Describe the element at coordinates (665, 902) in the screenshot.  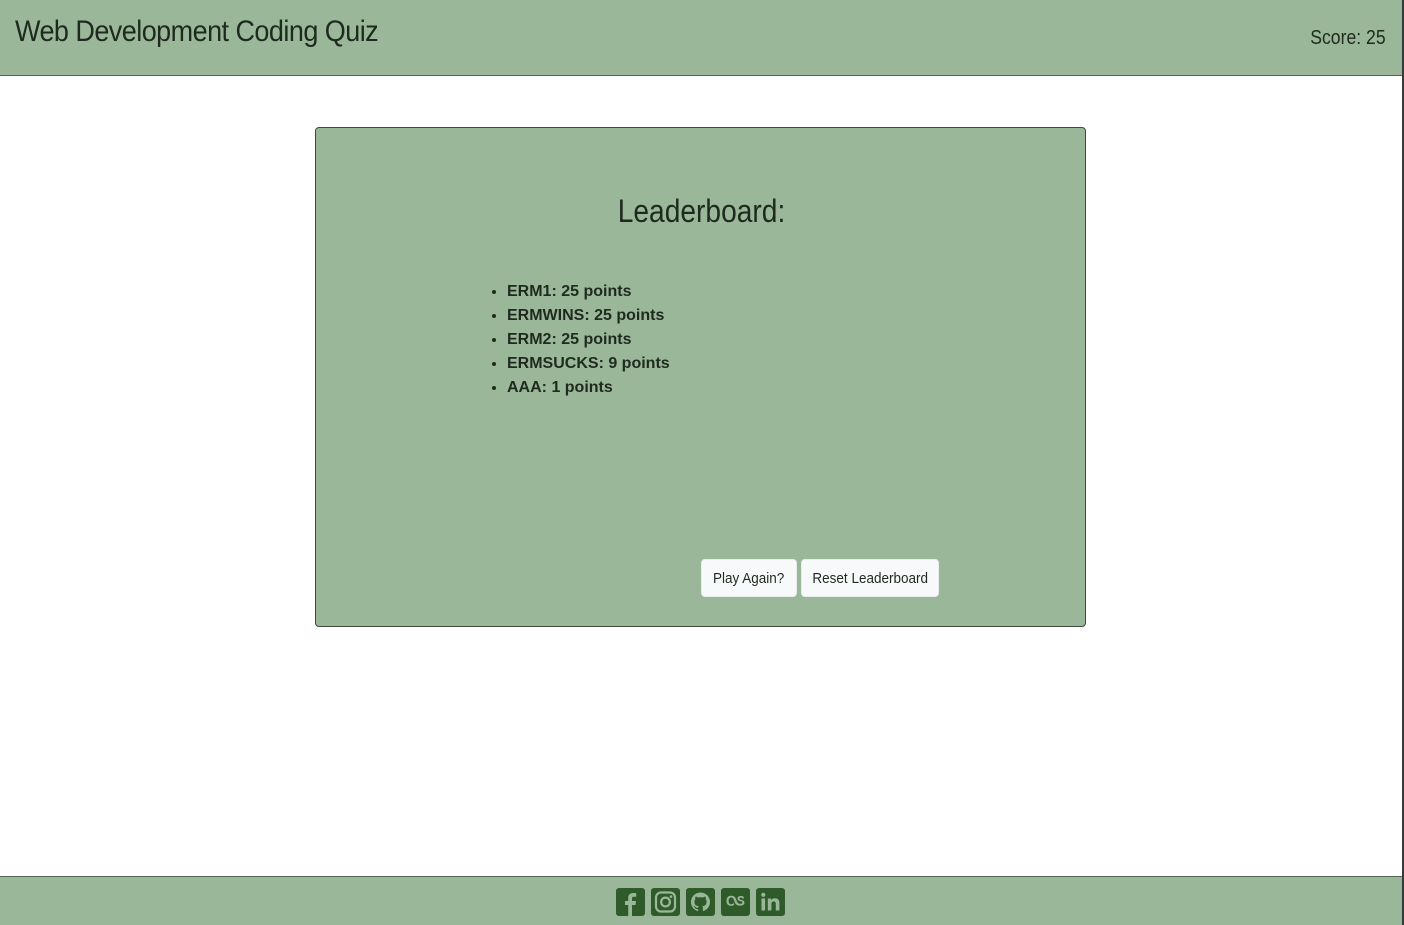
I see `instagram-icon` at that location.